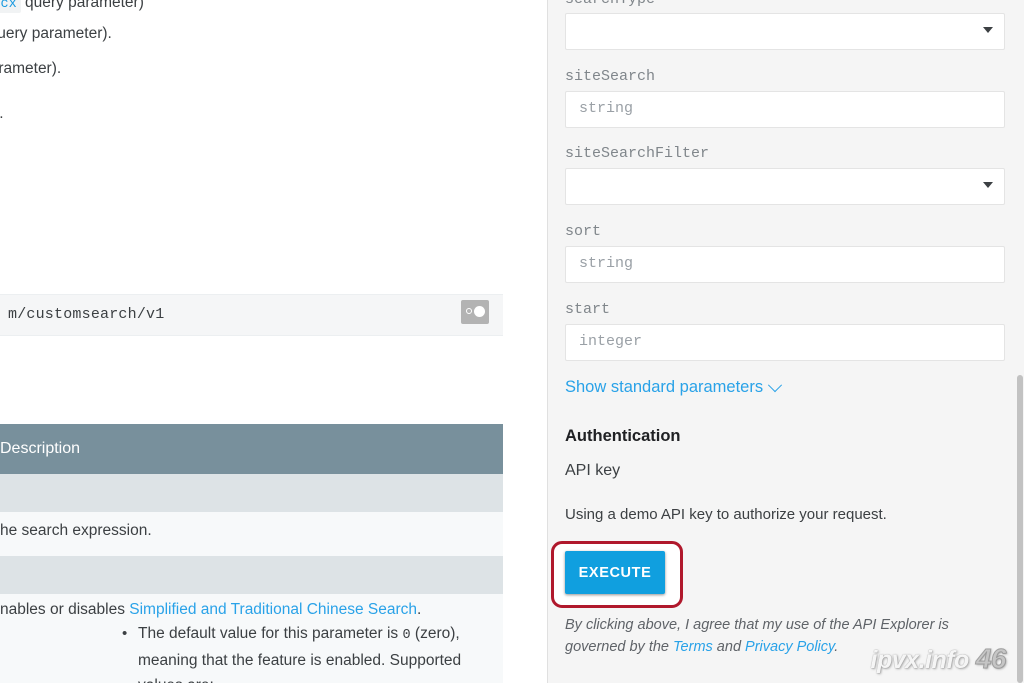  I want to click on expand-circles-icon, so click(475, 312).